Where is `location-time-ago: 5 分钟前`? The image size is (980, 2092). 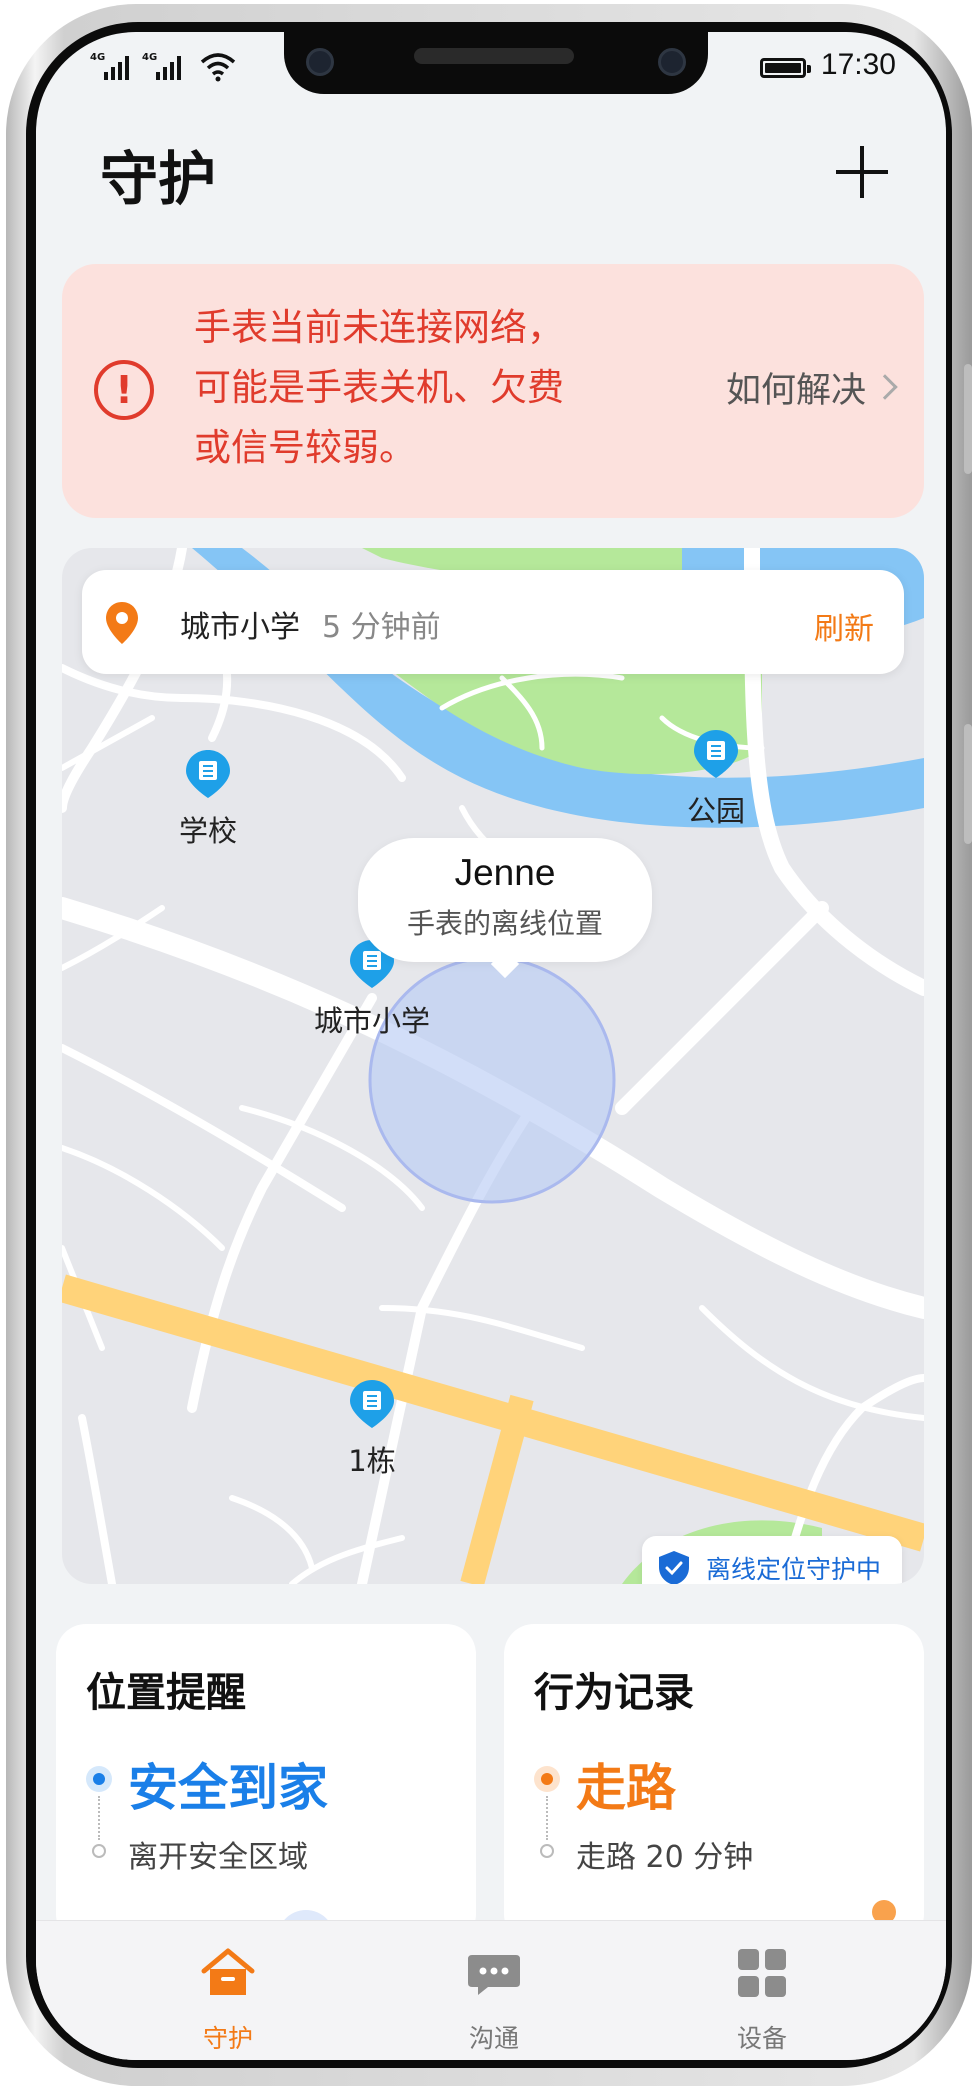 location-time-ago: 5 分钟前 is located at coordinates (381, 627).